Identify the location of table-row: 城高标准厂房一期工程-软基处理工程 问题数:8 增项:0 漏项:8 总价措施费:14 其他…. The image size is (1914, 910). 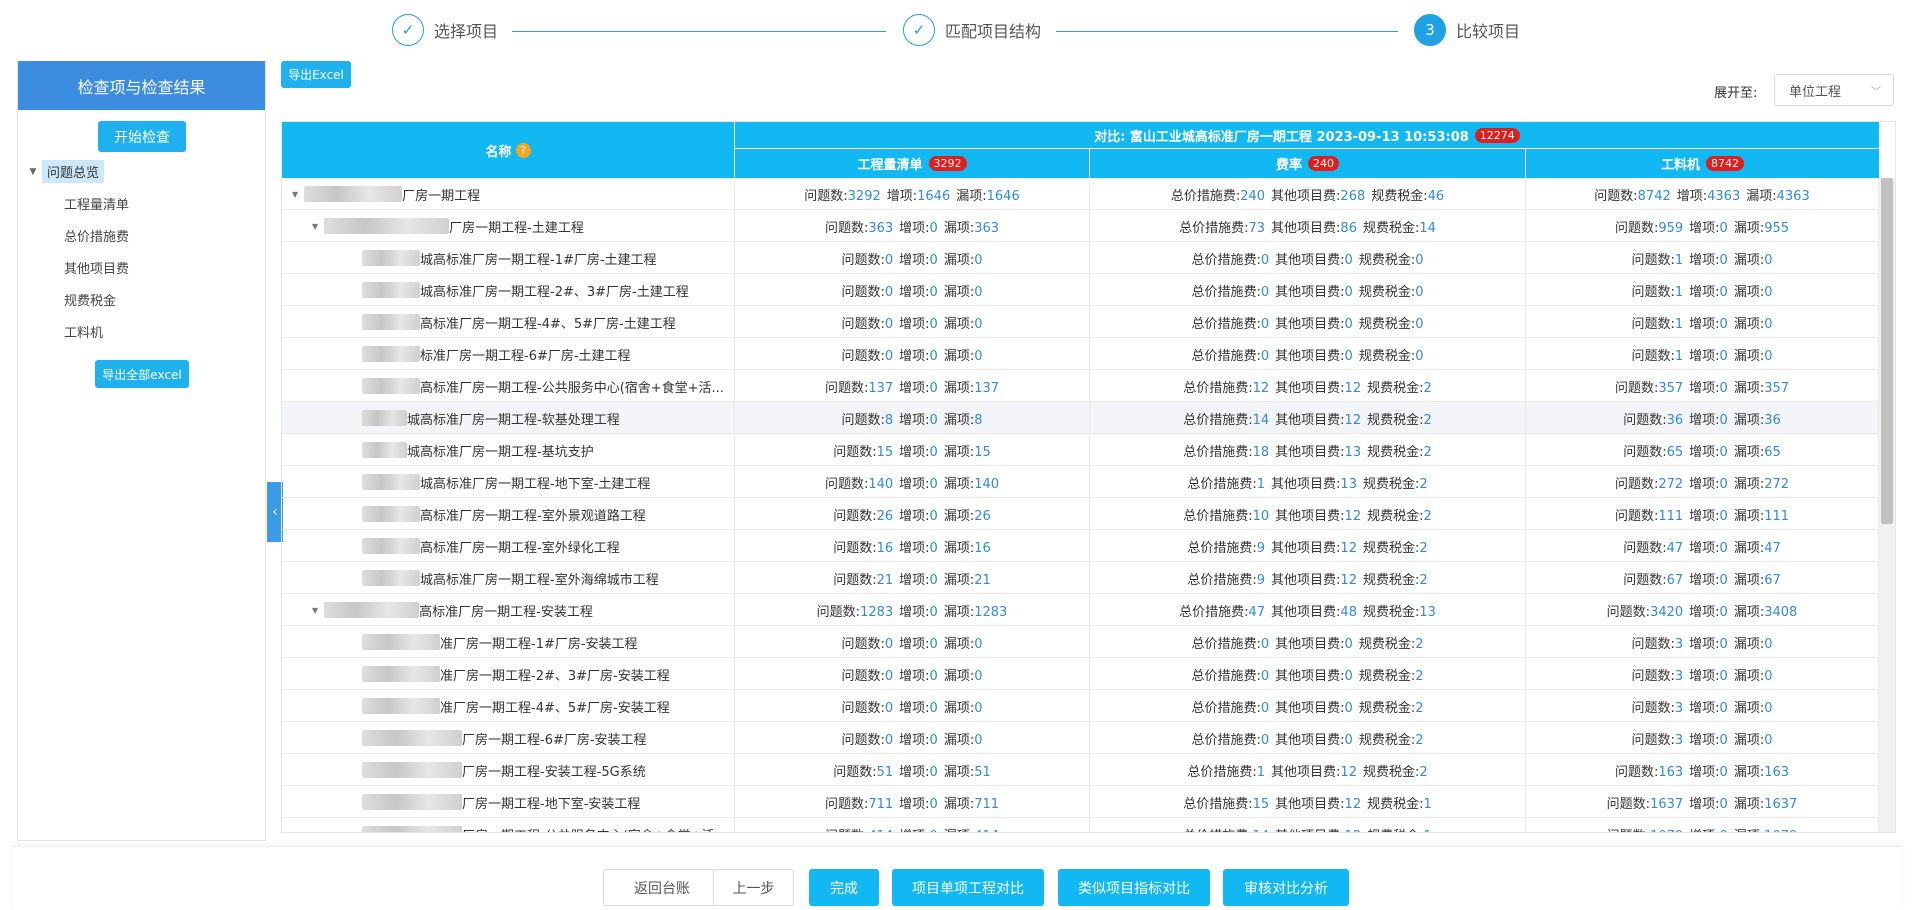
(1080, 418).